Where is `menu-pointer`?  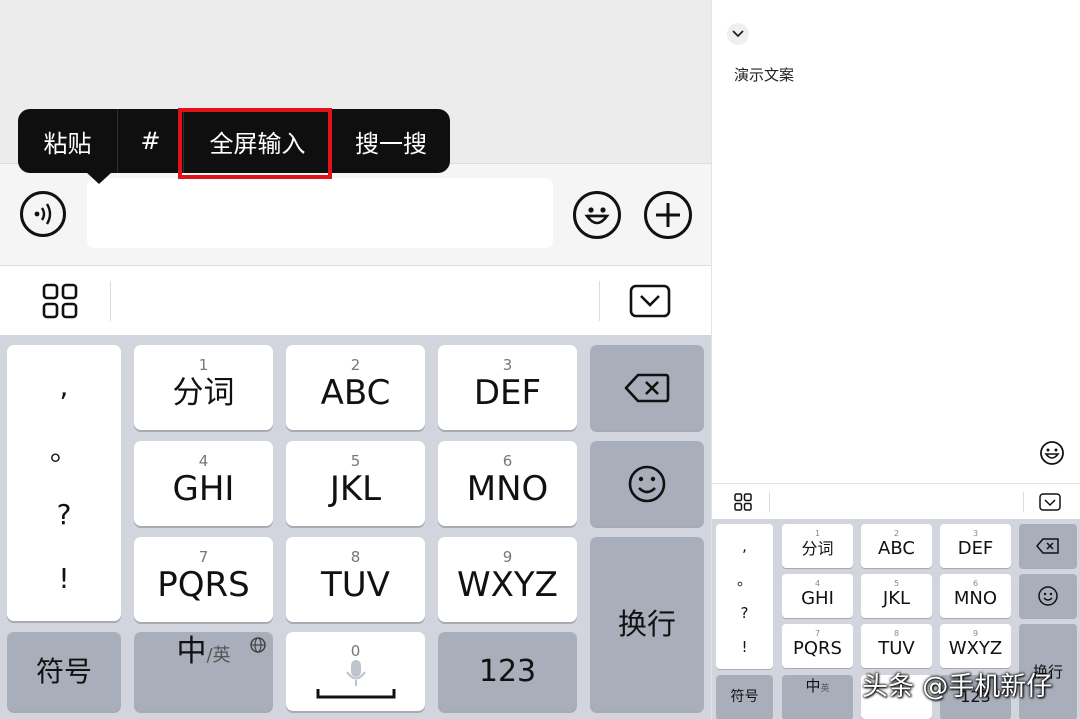
menu-pointer is located at coordinates (99, 178).